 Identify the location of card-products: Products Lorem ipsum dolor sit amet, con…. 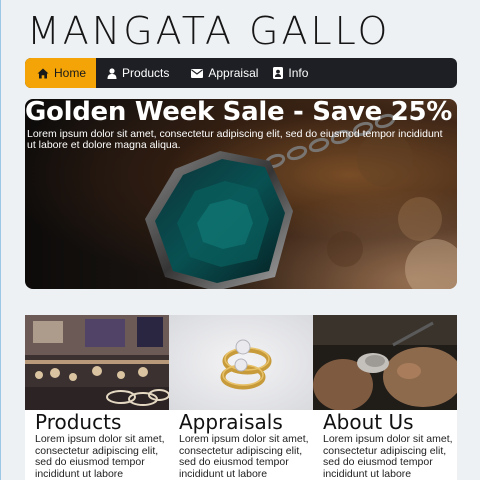
(97, 397).